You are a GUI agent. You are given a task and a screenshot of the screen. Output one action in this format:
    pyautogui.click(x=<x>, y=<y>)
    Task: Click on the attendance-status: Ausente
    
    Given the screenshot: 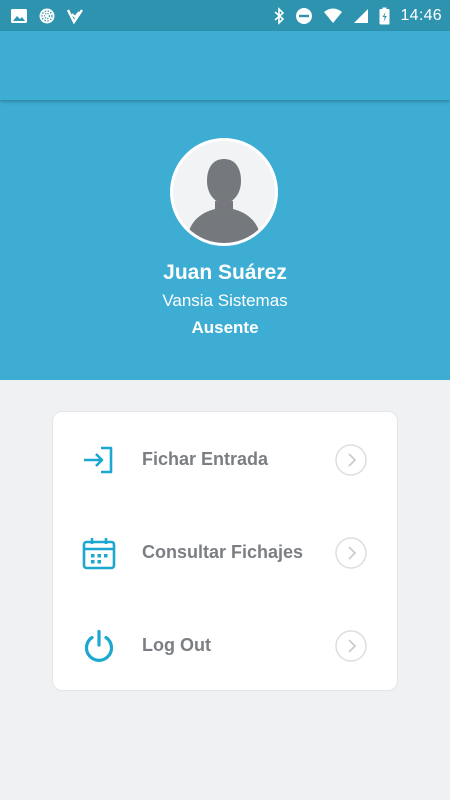 What is the action you would take?
    pyautogui.click(x=225, y=327)
    